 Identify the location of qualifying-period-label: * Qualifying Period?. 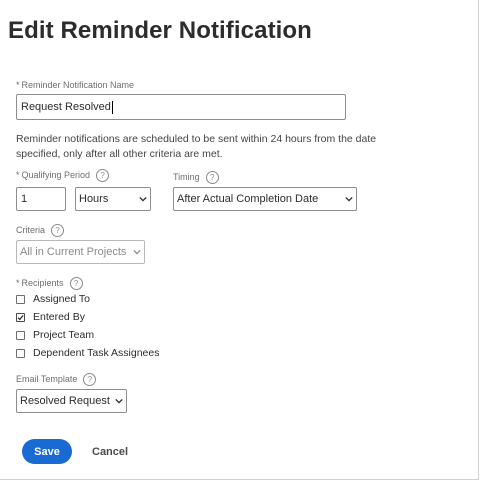
(63, 175).